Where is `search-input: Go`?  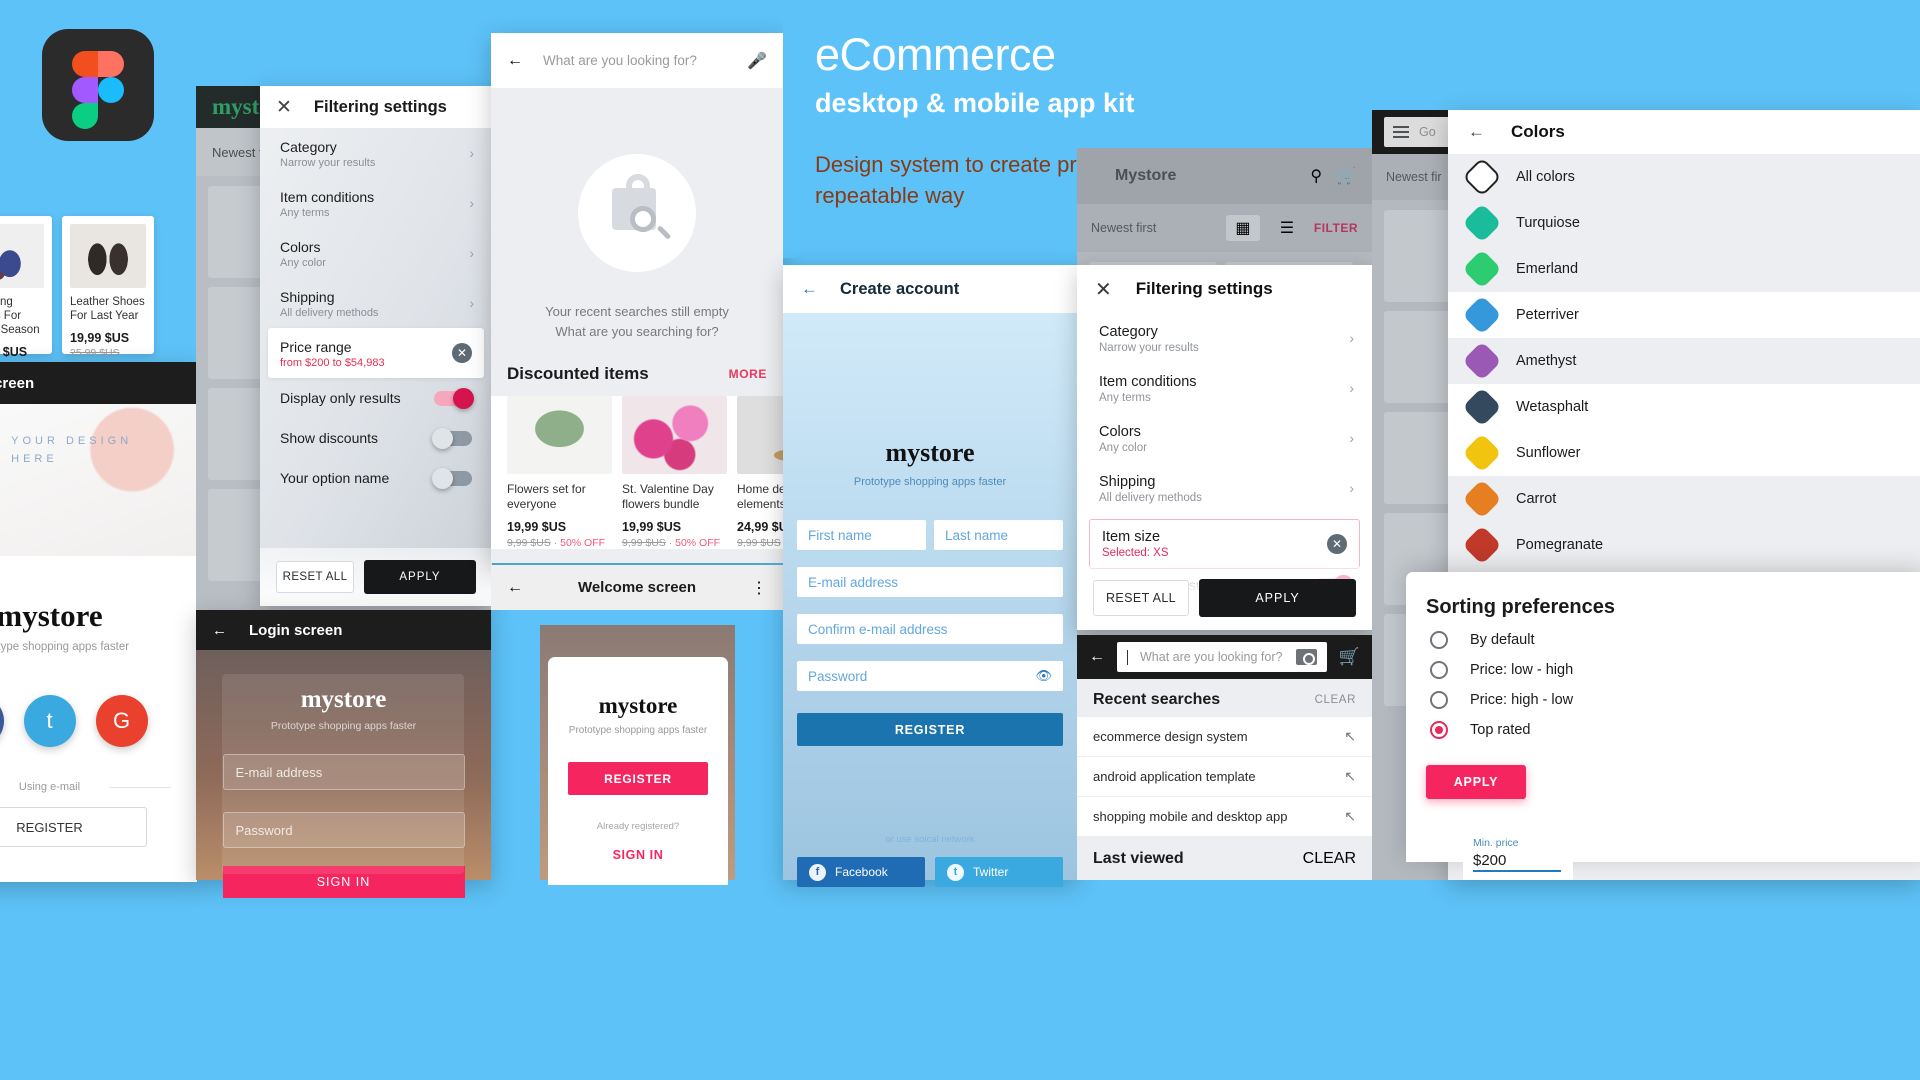
search-input: Go is located at coordinates (1427, 132).